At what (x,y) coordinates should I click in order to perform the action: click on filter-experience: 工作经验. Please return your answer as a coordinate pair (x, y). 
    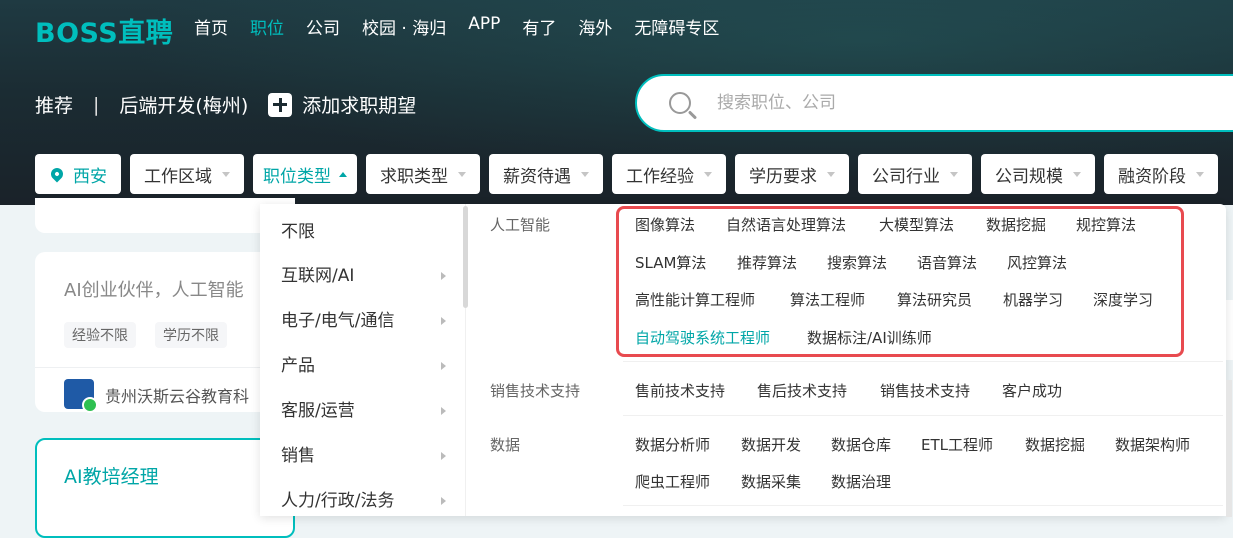
    Looking at the image, I should click on (669, 174).